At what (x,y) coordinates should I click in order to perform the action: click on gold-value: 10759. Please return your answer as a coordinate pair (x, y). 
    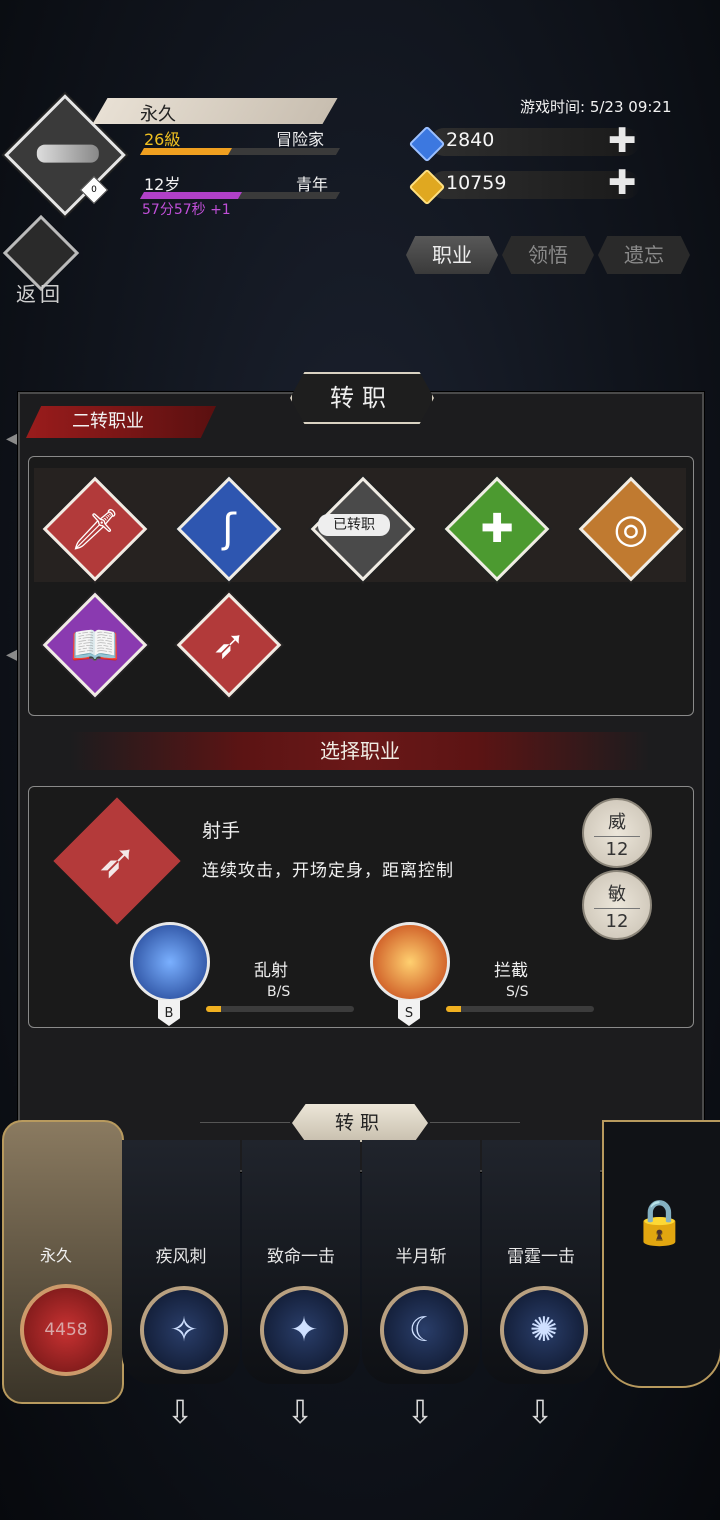
    Looking at the image, I should click on (476, 183).